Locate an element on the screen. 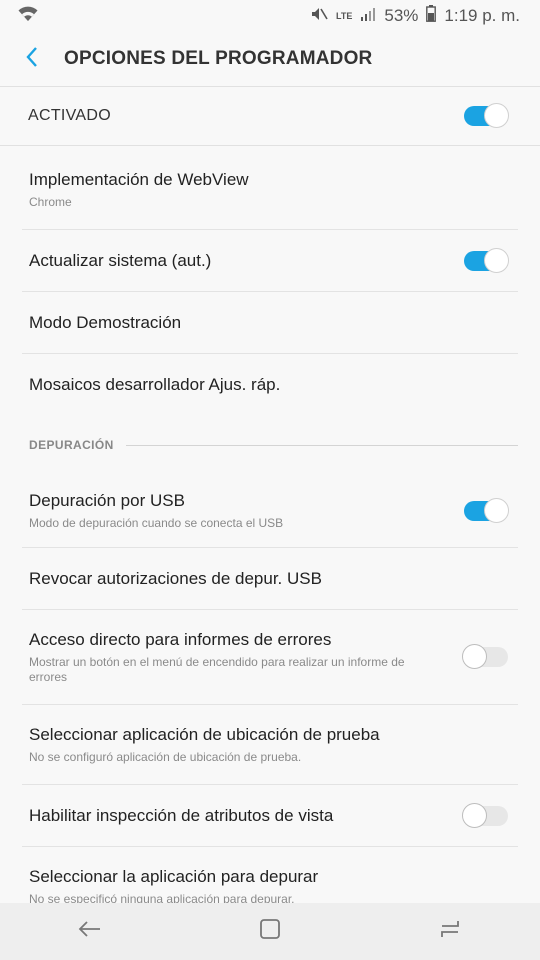 The height and width of the screenshot is (960, 540). item-title: Modo Demostración is located at coordinates (105, 322).